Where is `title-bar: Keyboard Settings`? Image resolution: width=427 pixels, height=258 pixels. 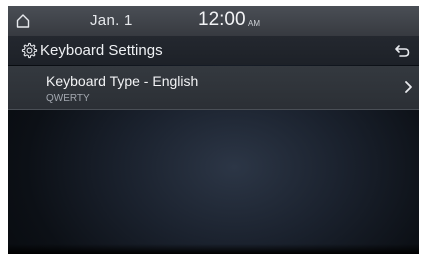 title-bar: Keyboard Settings is located at coordinates (213, 50).